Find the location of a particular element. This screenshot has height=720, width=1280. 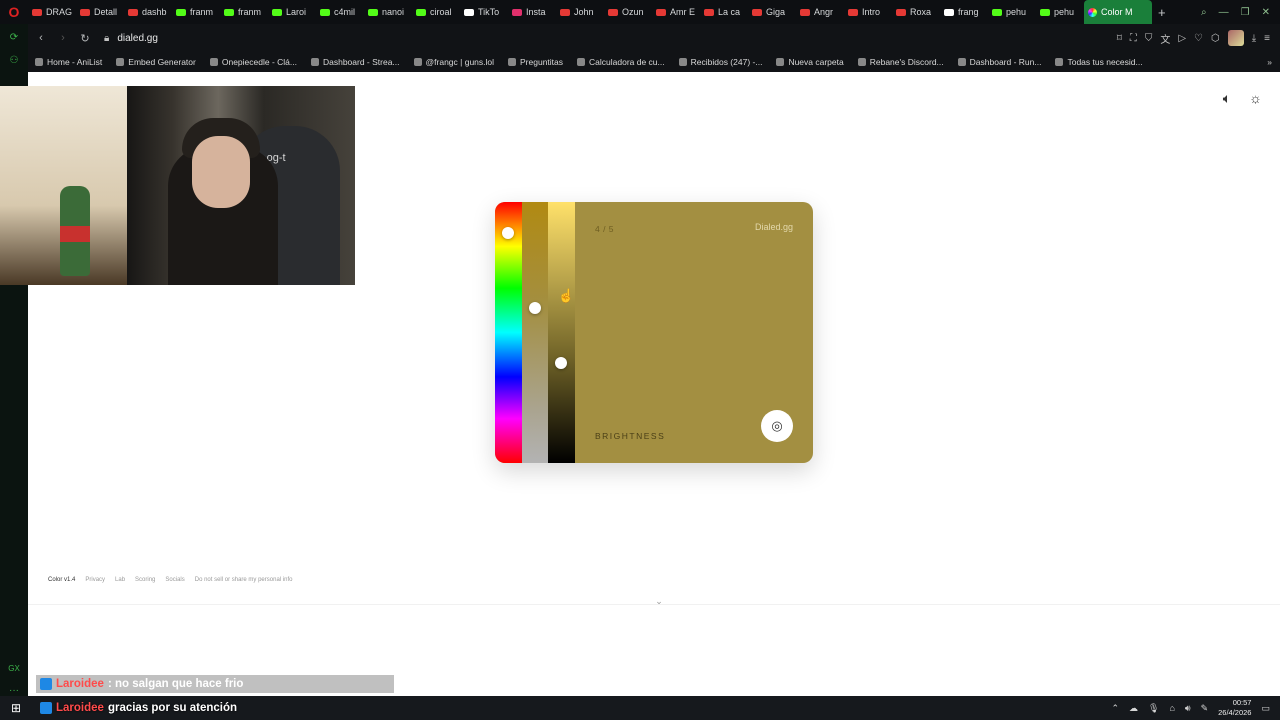

play-icon: ▷ is located at coordinates (1182, 38).